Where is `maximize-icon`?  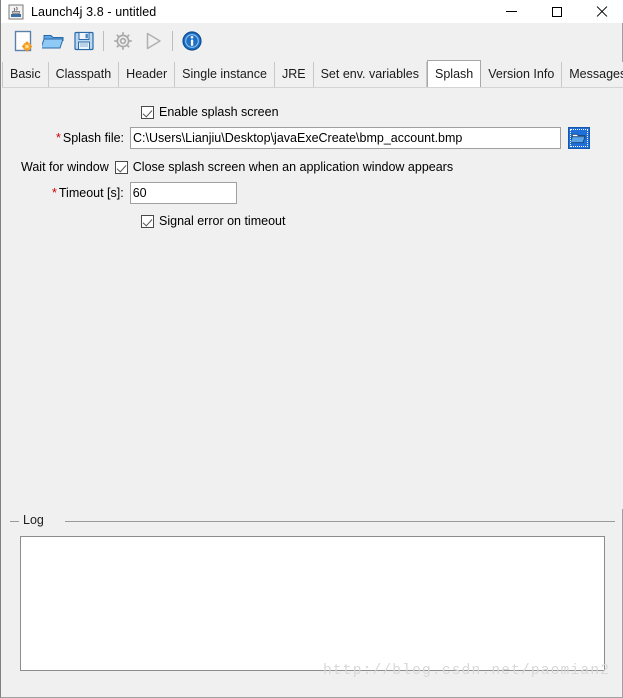
maximize-icon is located at coordinates (556, 11).